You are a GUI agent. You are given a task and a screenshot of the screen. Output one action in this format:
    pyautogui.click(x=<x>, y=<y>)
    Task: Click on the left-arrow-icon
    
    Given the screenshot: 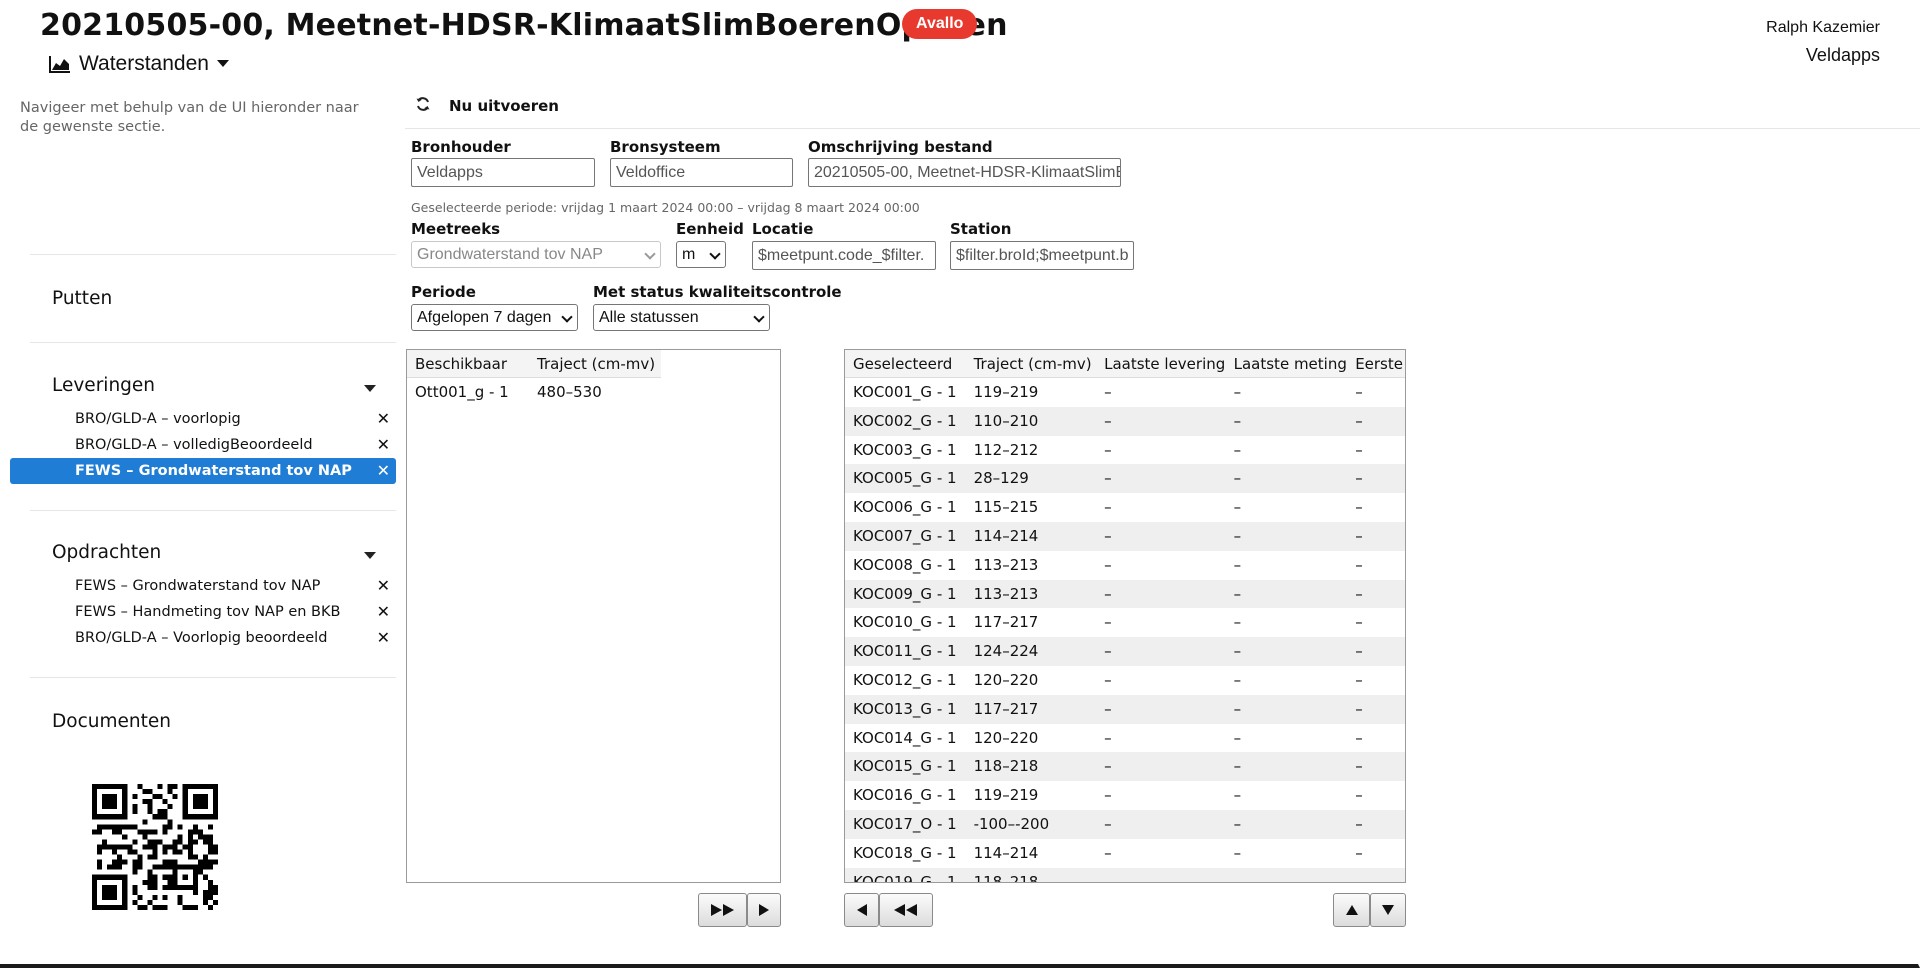 What is the action you would take?
    pyautogui.click(x=862, y=910)
    